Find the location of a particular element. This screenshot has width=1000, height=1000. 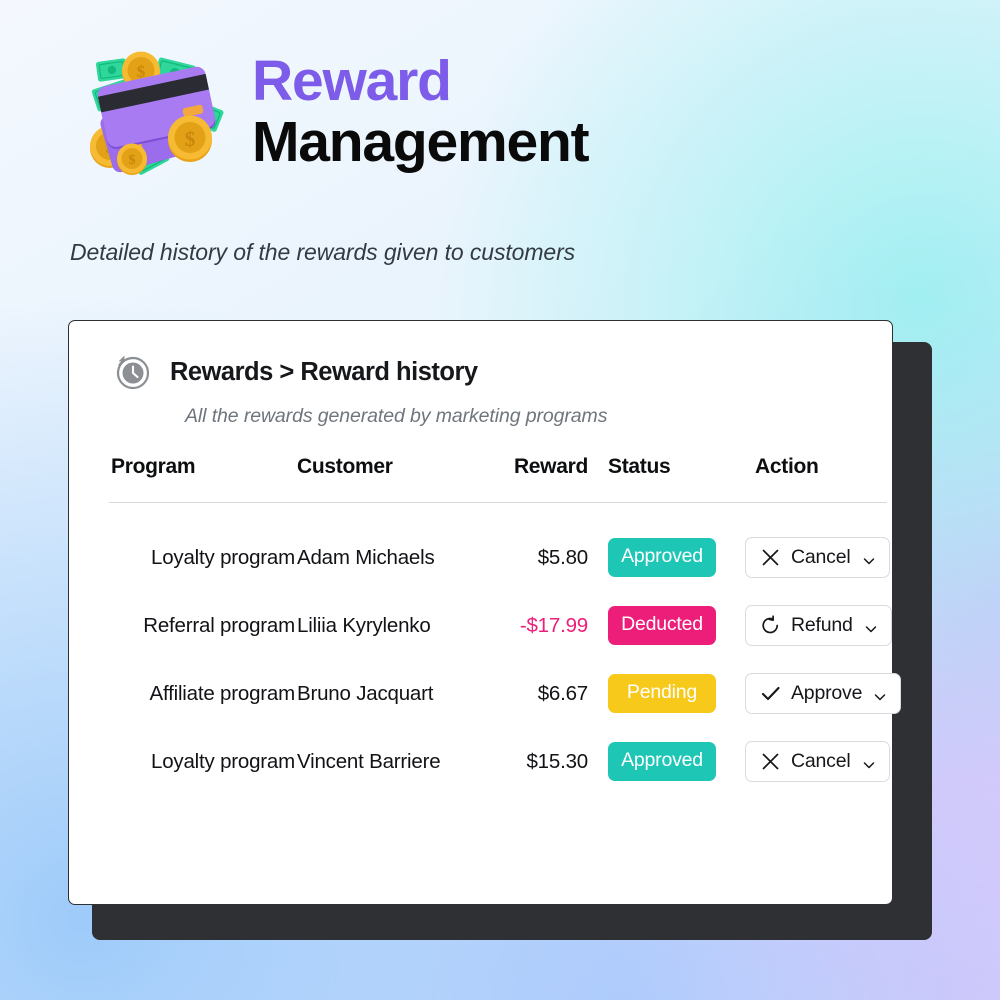

history-clock-icon is located at coordinates (133, 372).